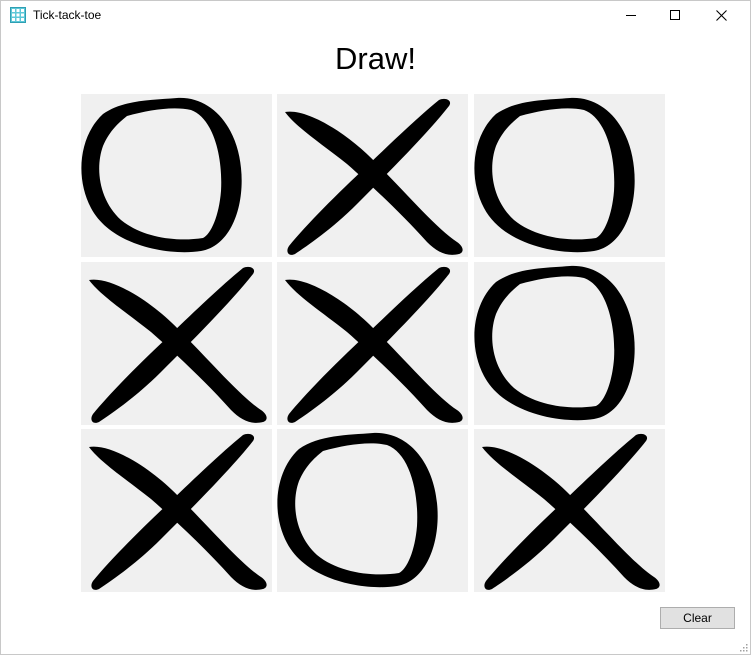  I want to click on window-title: Tick-tack-toe, so click(67, 15).